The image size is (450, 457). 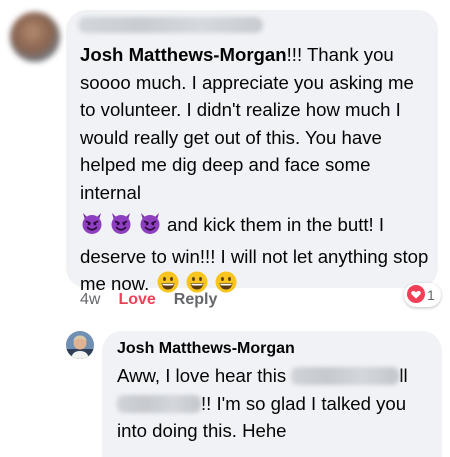 What do you see at coordinates (206, 349) in the screenshot?
I see `reply-author-name: Josh Matthews-Morgan` at bounding box center [206, 349].